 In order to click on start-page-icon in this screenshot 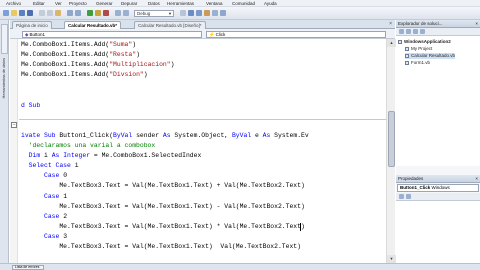, I will do `click(223, 13)`.